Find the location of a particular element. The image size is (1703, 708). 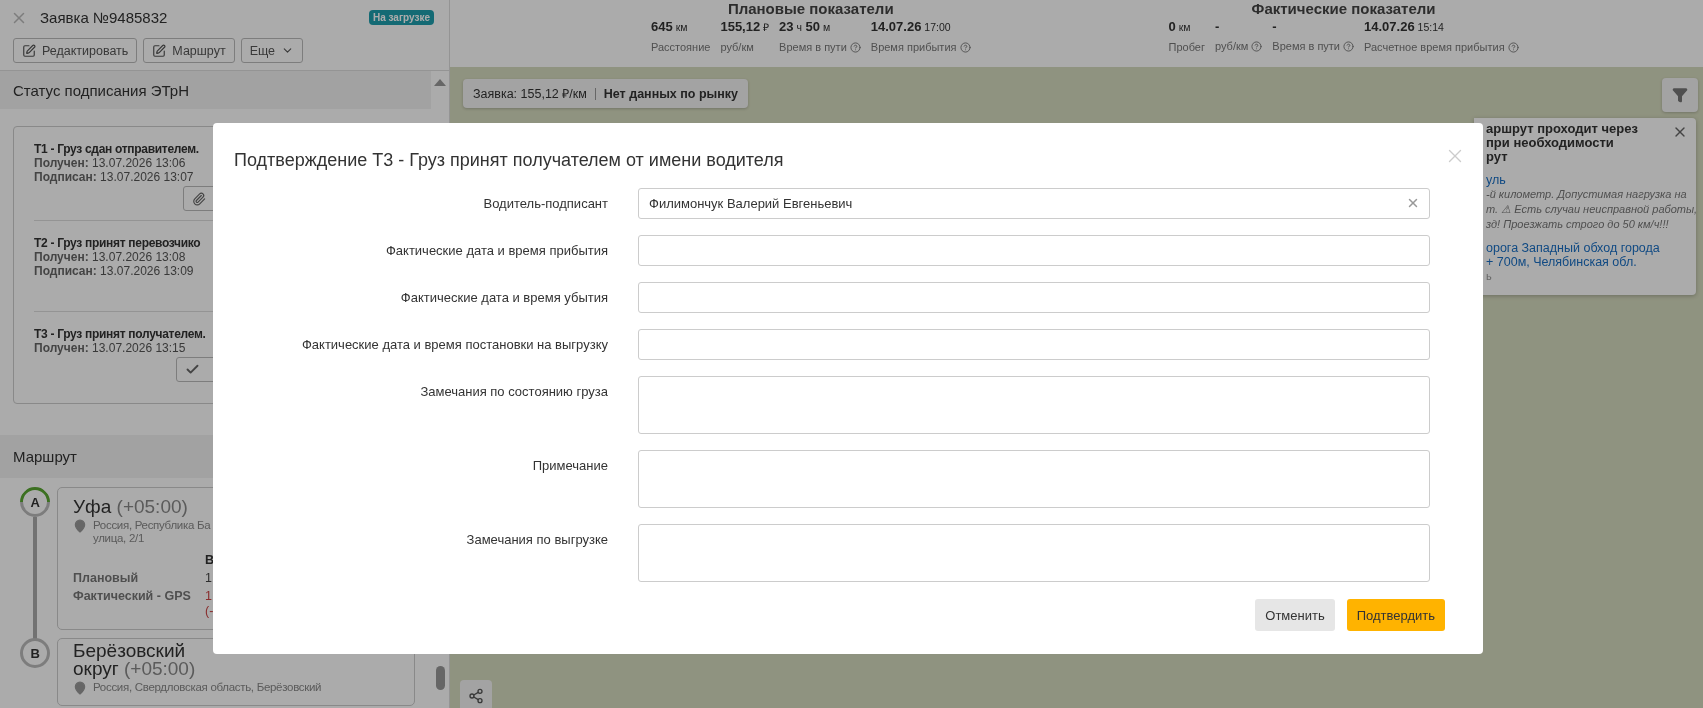

notice-link: + 700м, Челябинская обл. is located at coordinates (1561, 262).